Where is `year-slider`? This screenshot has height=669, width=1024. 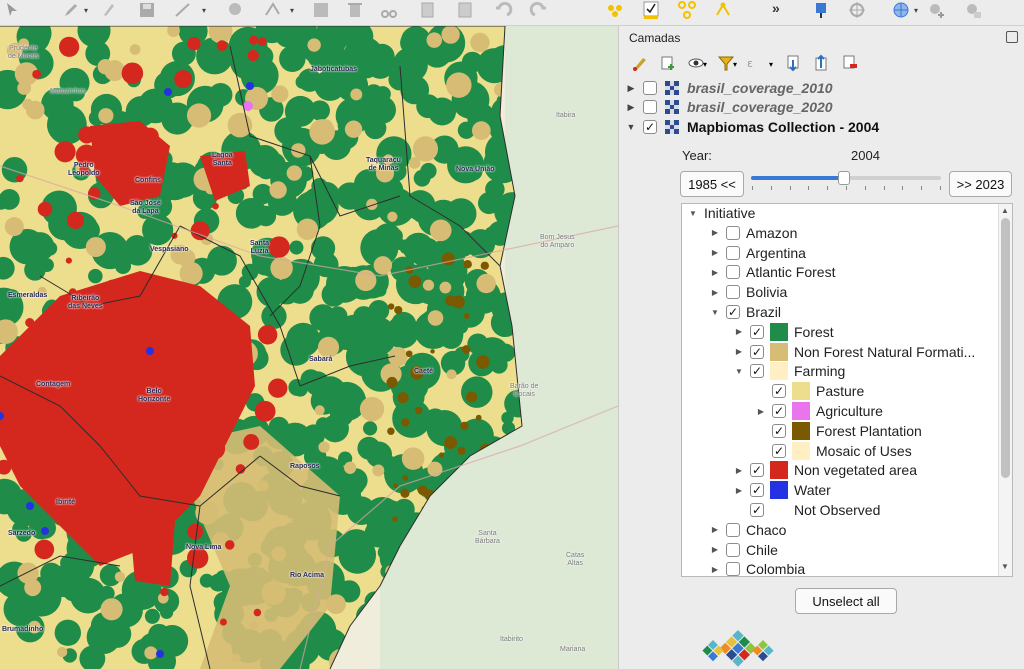
year-slider is located at coordinates (847, 180).